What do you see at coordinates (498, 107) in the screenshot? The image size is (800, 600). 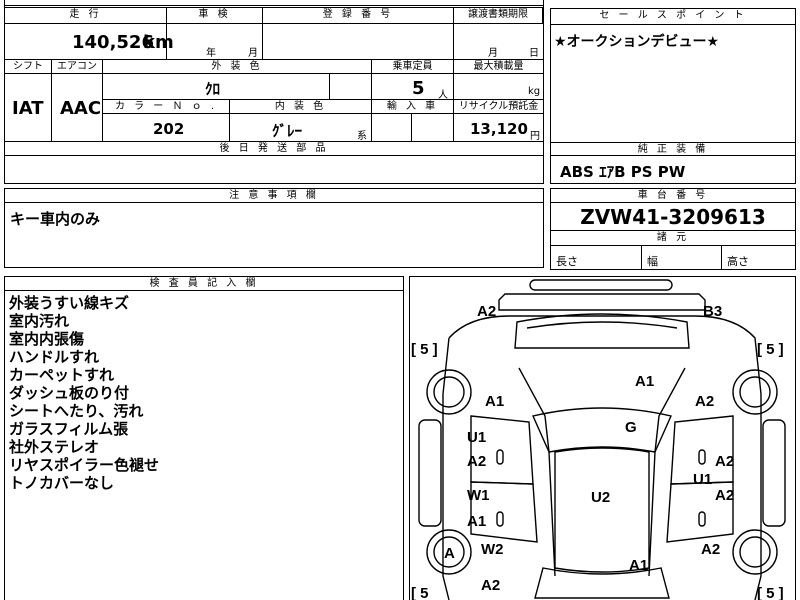 I see `recycle-header: リサイクル預託金` at bounding box center [498, 107].